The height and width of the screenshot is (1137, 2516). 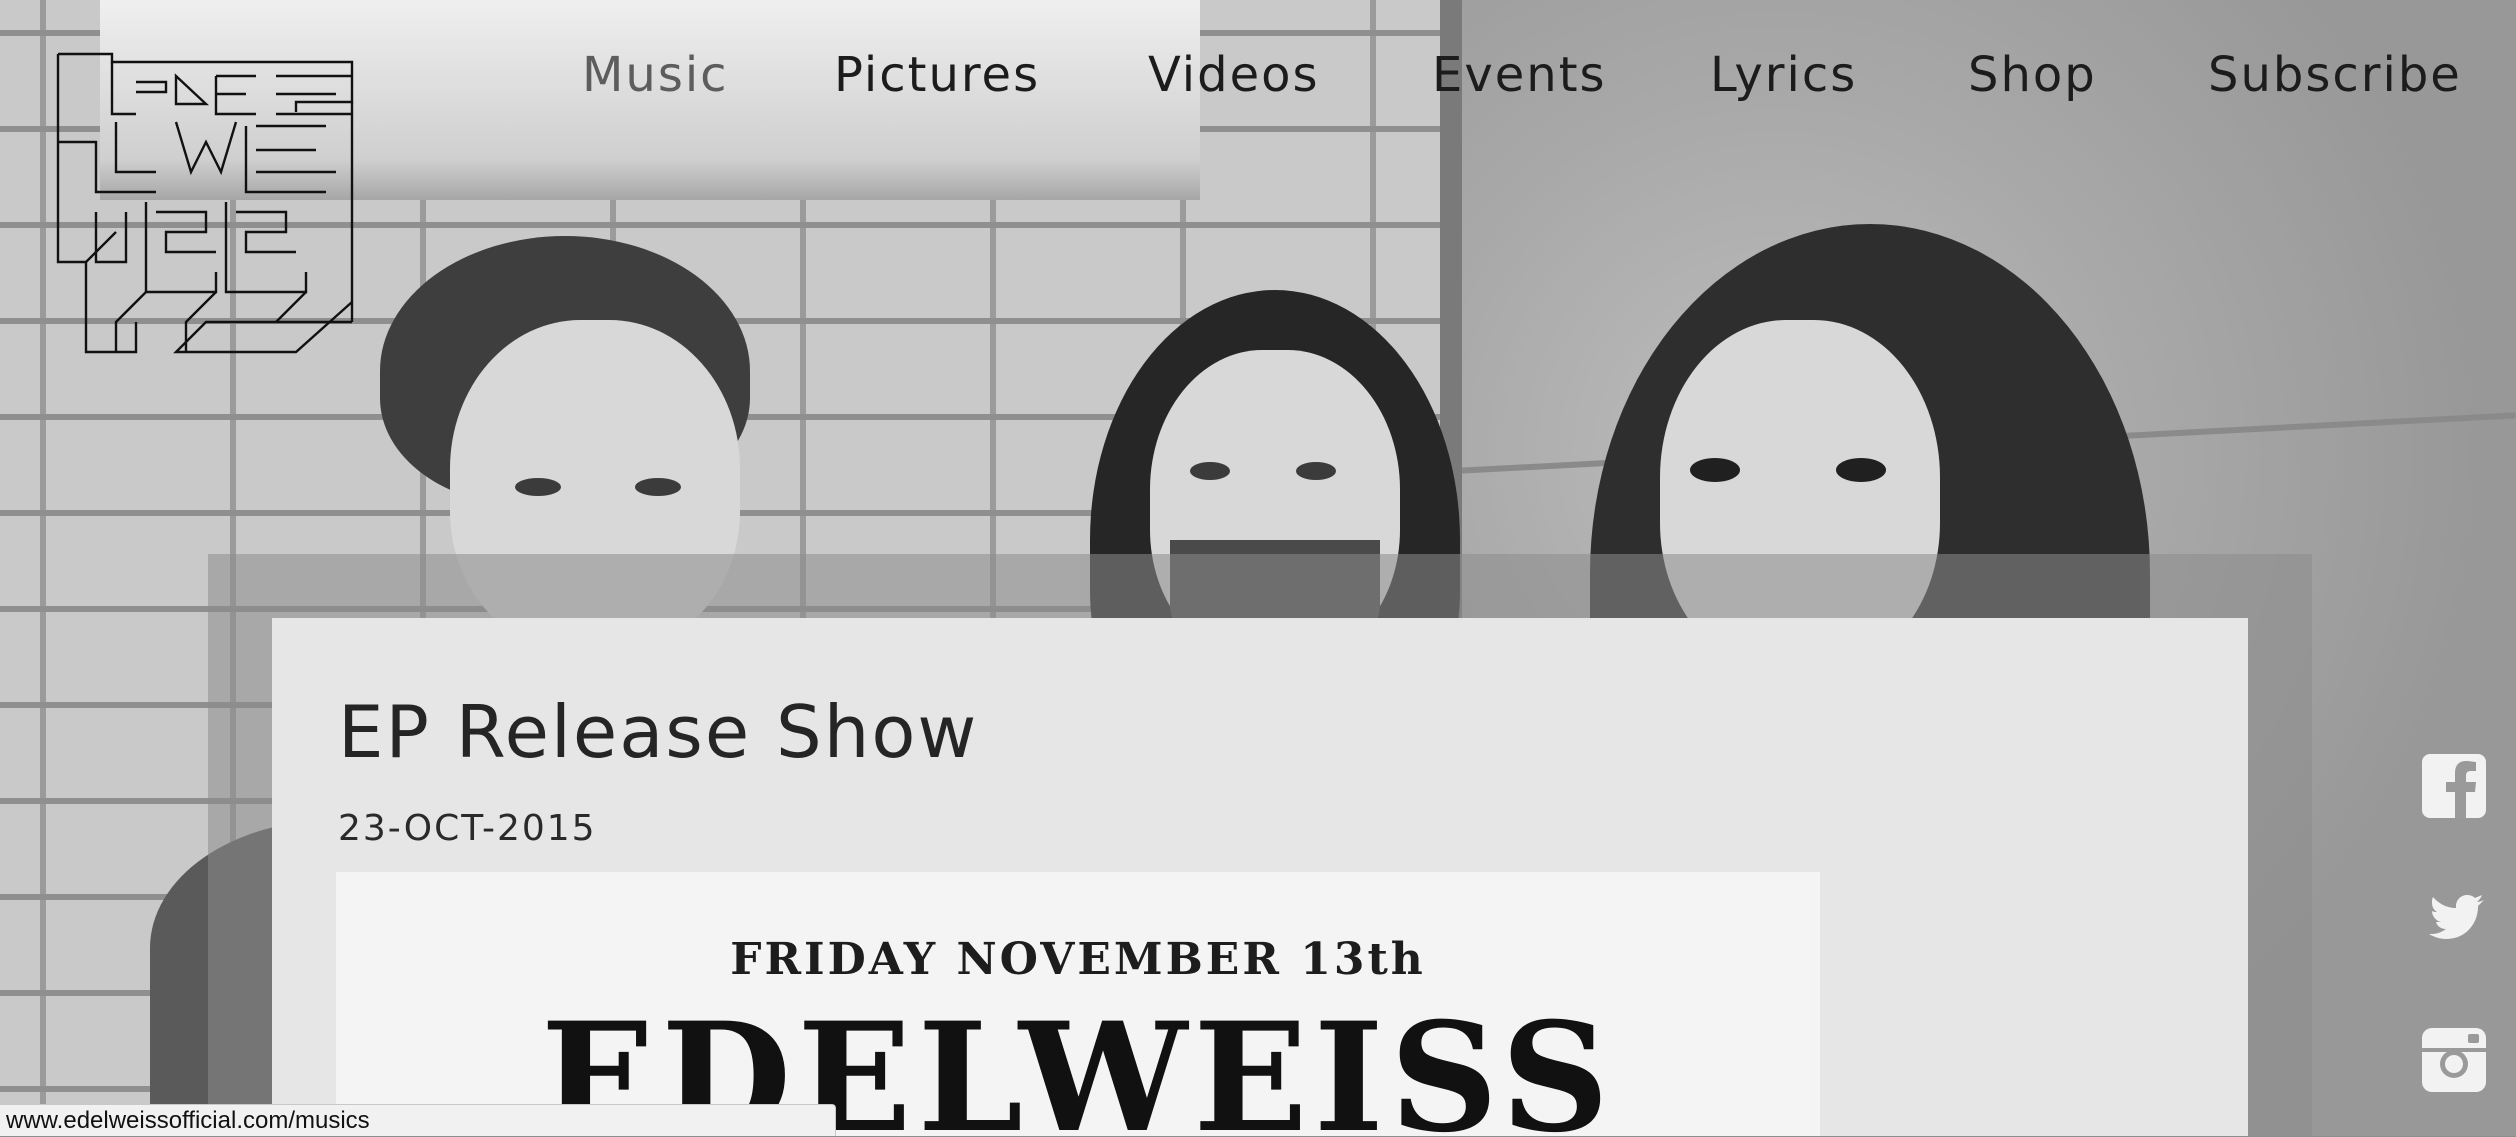 What do you see at coordinates (1078, 959) in the screenshot?
I see `poster-date-line: FRIDAY NOVEMBER 13th` at bounding box center [1078, 959].